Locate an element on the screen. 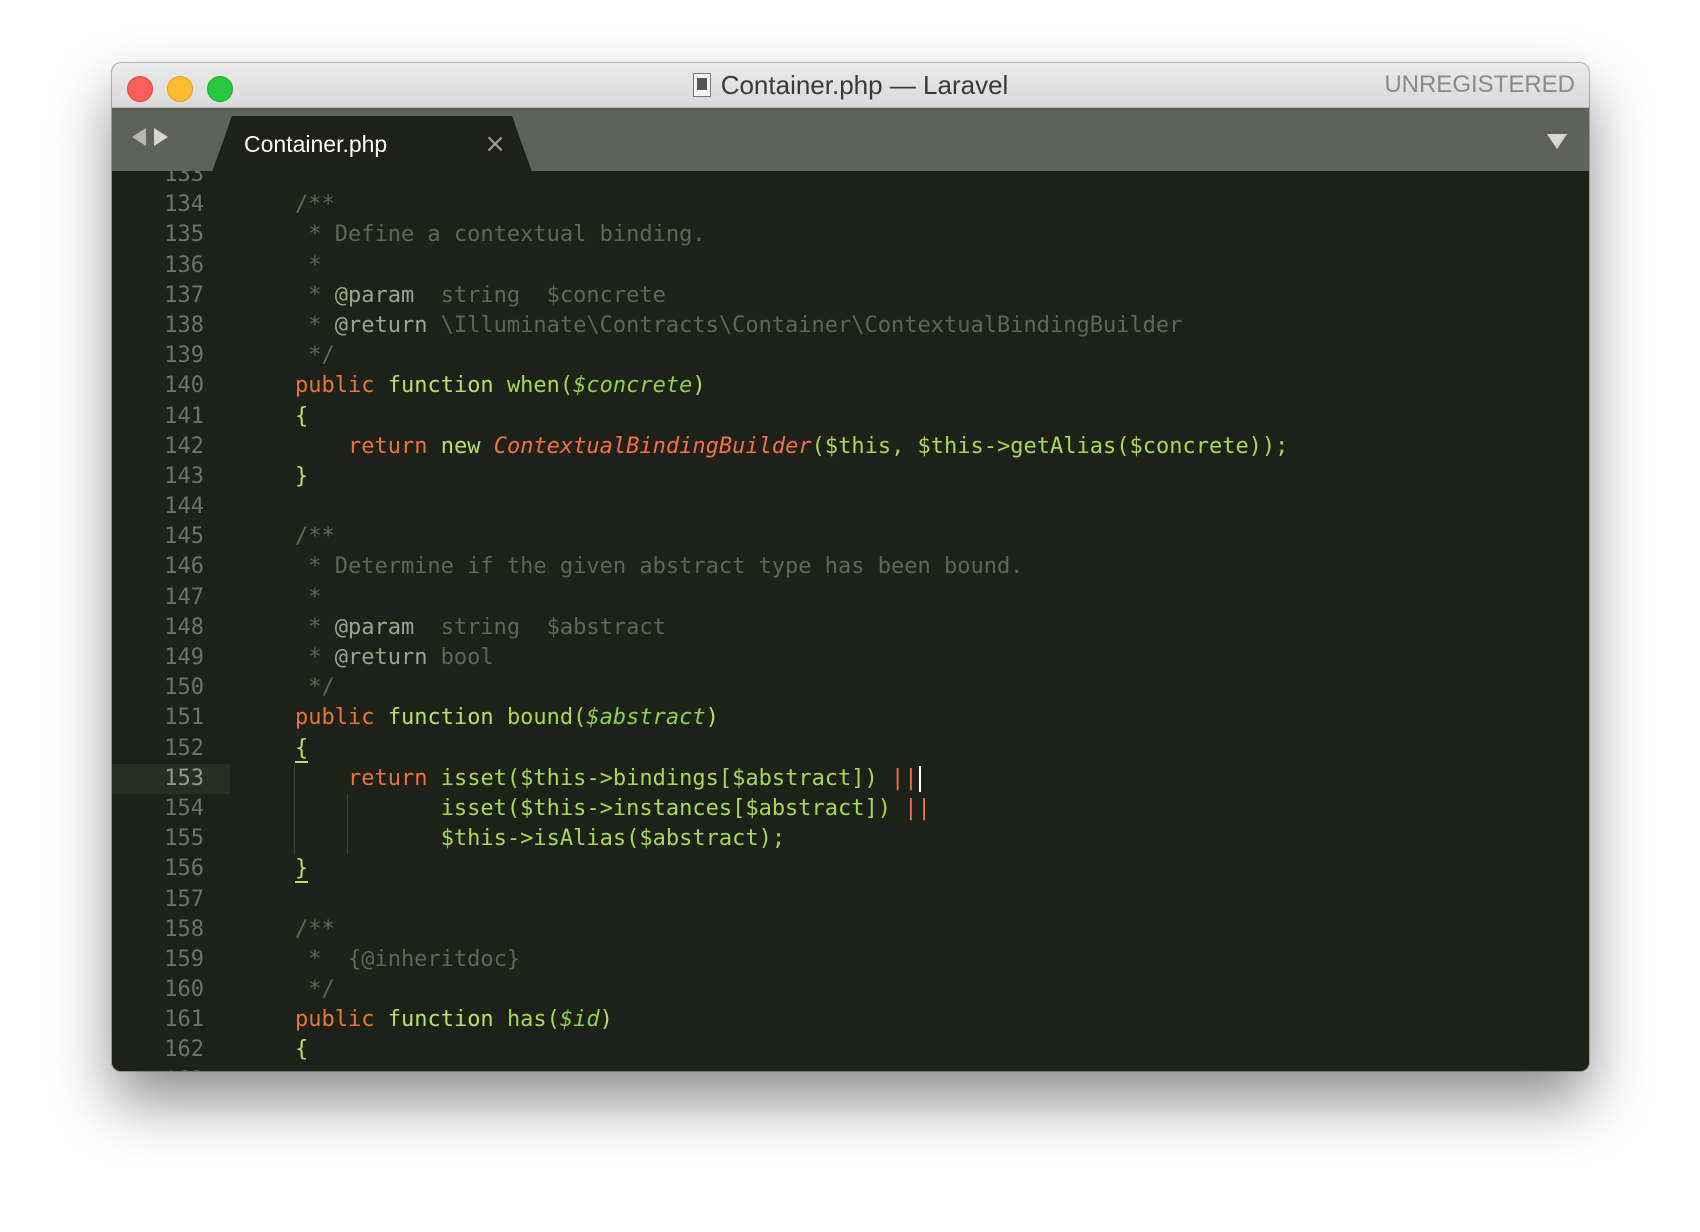 The image size is (1700, 1232). code-line: * @return bool is located at coordinates (915, 658).